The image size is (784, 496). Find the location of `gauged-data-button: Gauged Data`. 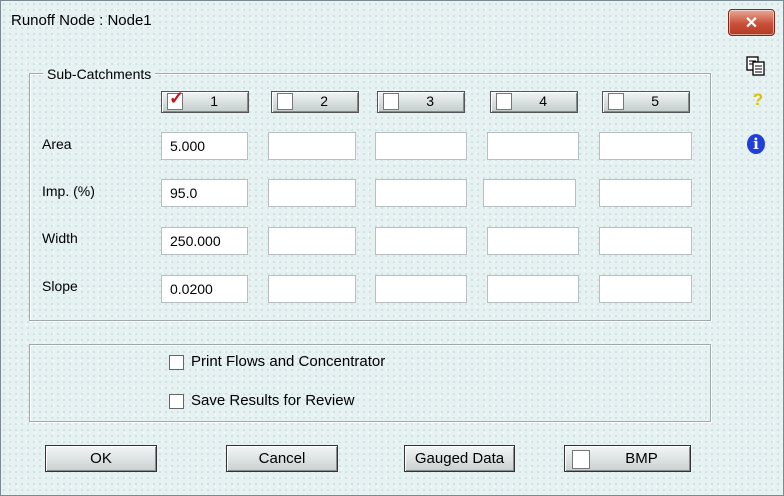

gauged-data-button: Gauged Data is located at coordinates (459, 458).